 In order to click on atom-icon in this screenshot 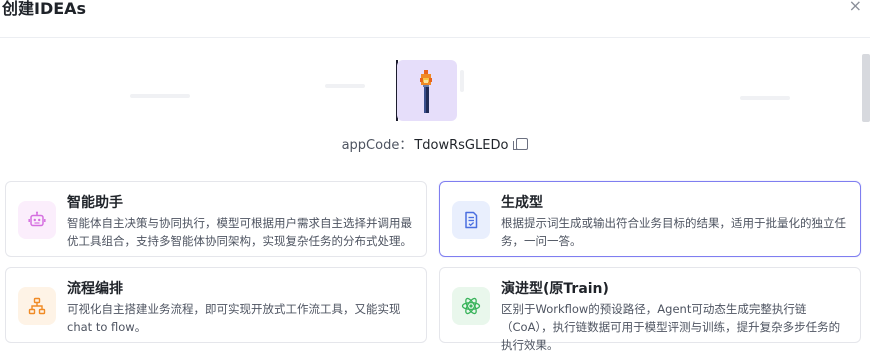, I will do `click(471, 306)`.